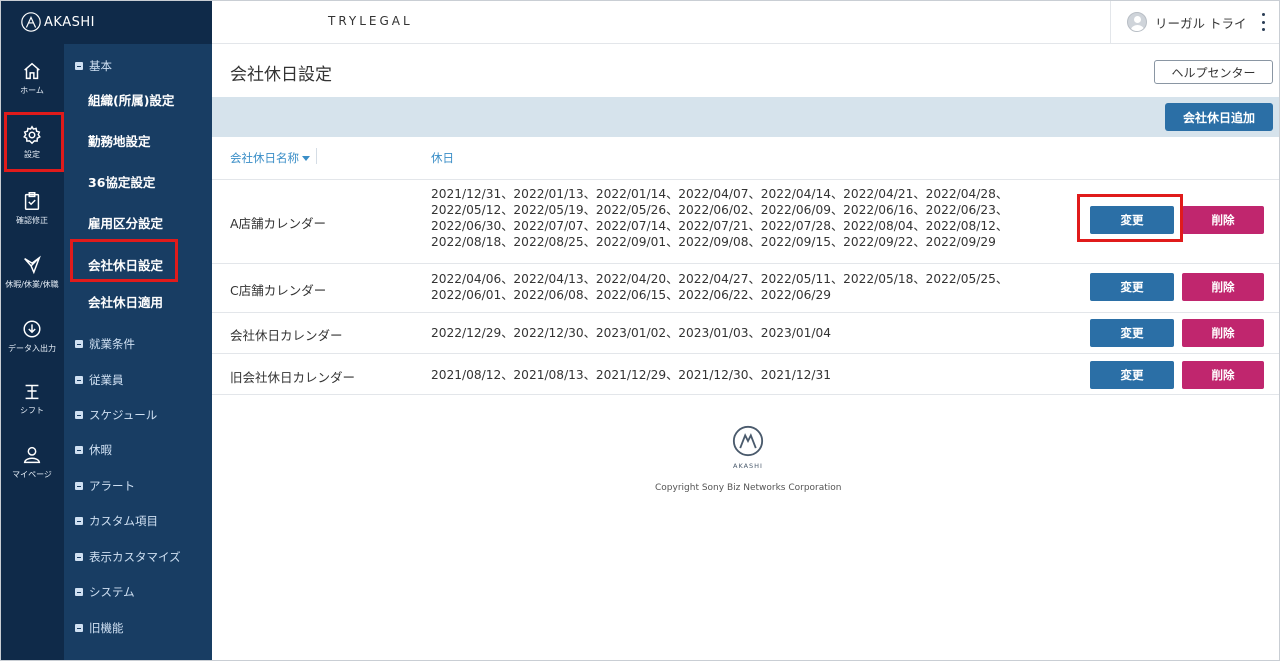  I want to click on sidebar-item-employment-type: 雇用区分設定, so click(125, 222).